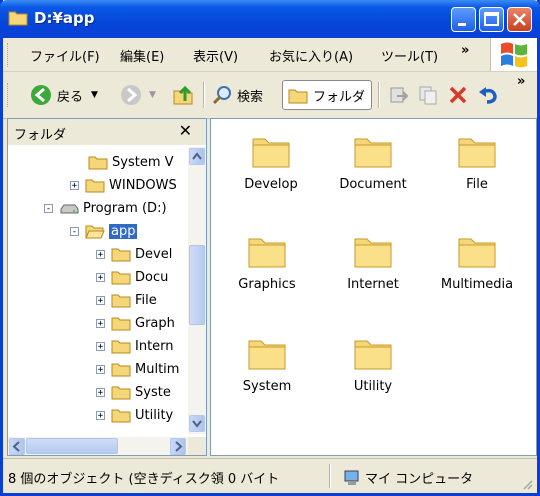 Image resolution: width=540 pixels, height=496 pixels. Describe the element at coordinates (465, 50) in the screenshot. I see `menu-overflow-chevron: »` at that location.